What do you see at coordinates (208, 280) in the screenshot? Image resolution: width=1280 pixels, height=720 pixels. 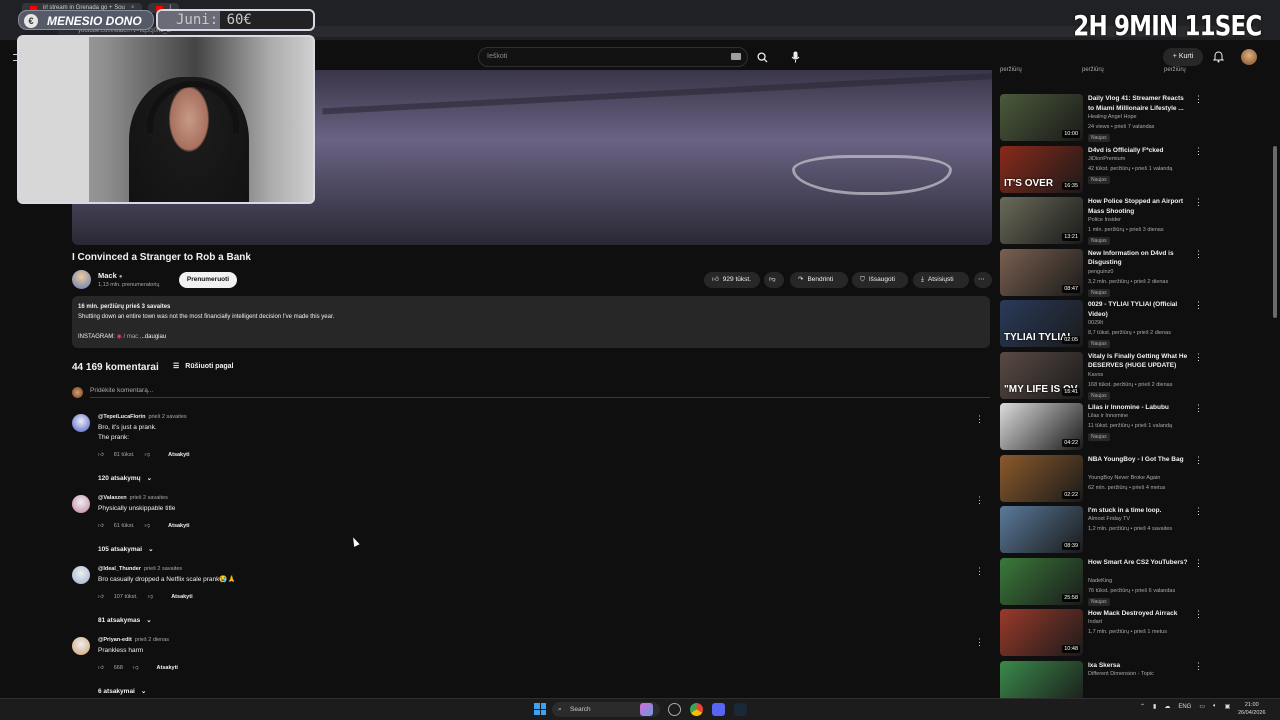 I see `subscribe-button: Prenumeruoti` at bounding box center [208, 280].